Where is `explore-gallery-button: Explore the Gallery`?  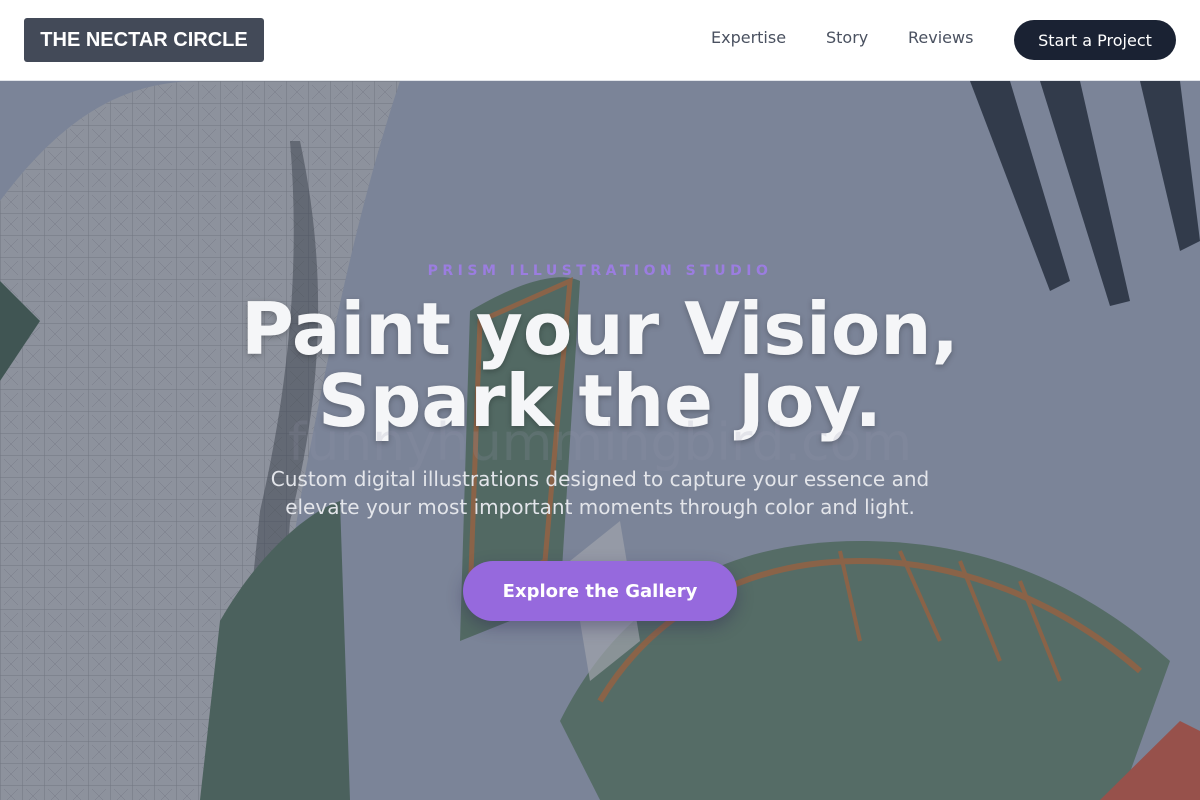
explore-gallery-button: Explore the Gallery is located at coordinates (600, 591).